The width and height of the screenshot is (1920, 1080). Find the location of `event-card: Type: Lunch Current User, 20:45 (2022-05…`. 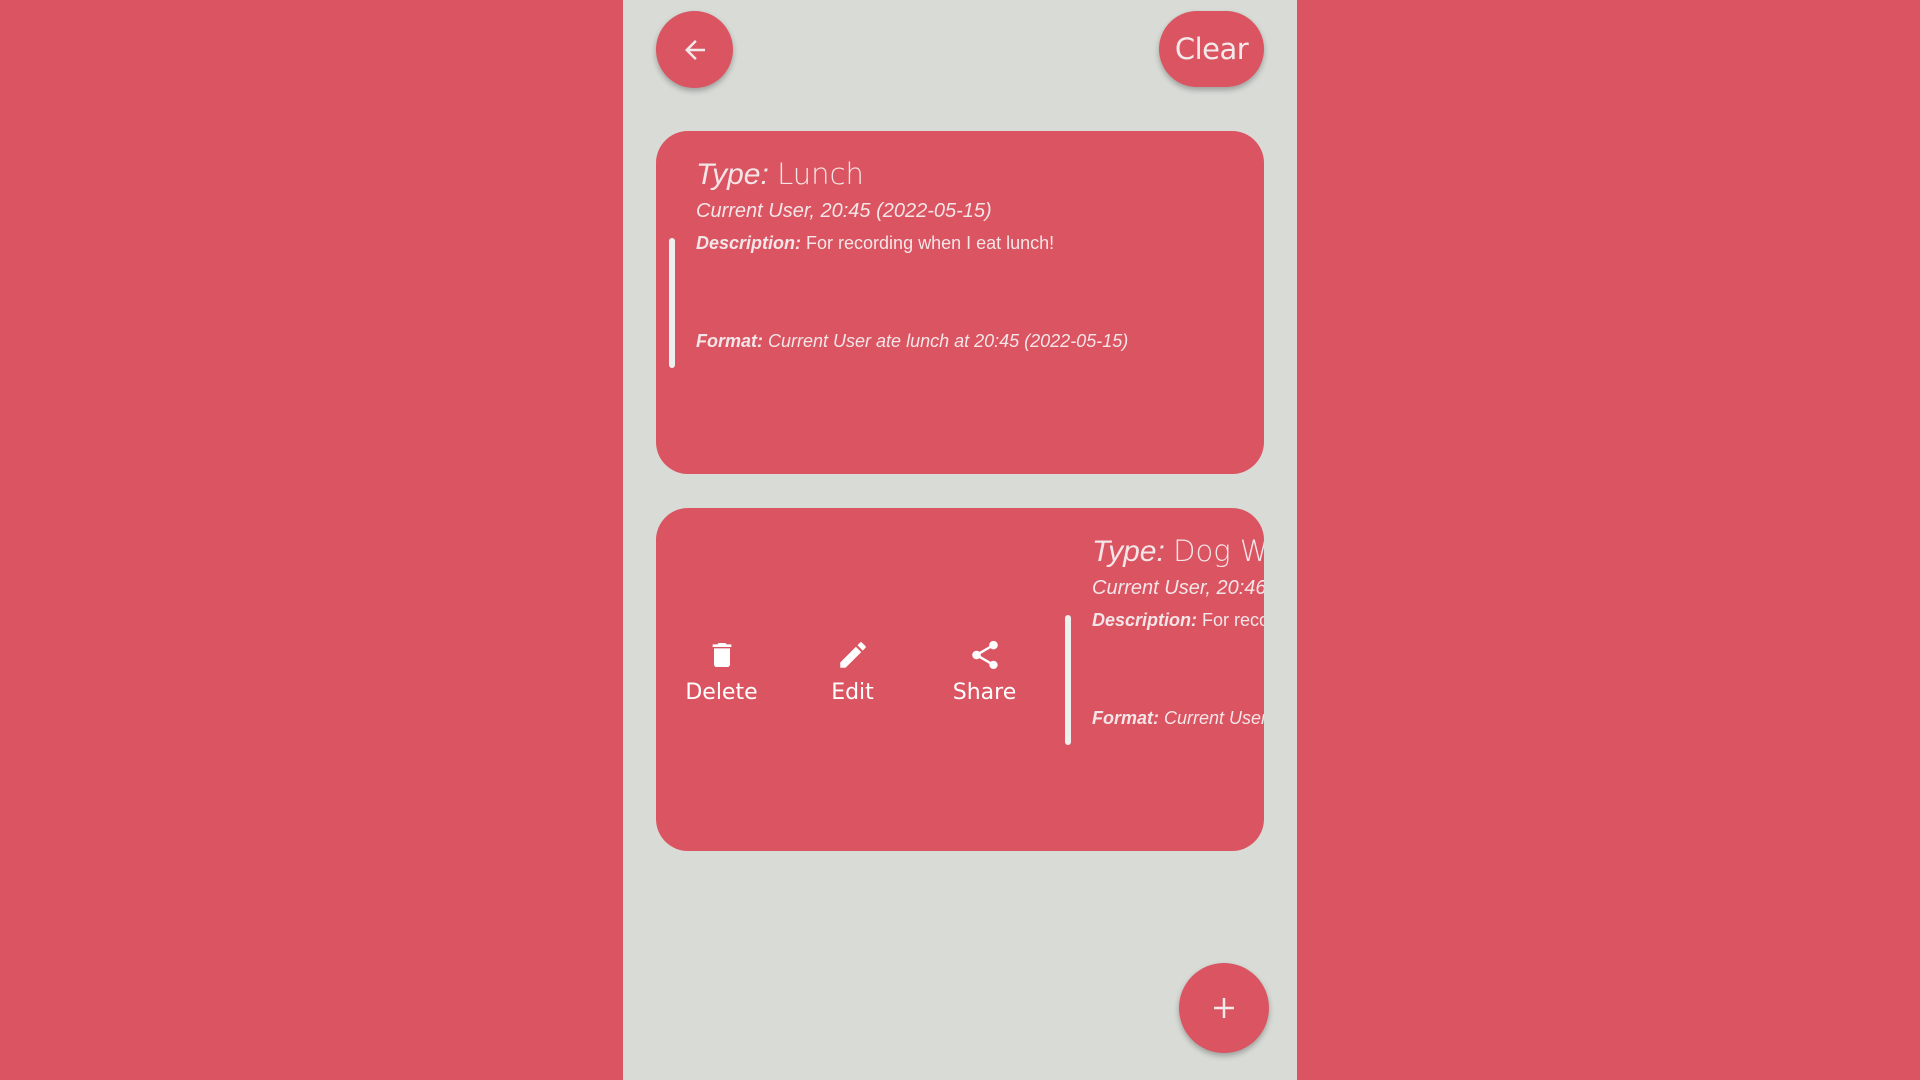

event-card: Type: Lunch Current User, 20:45 (2022-05… is located at coordinates (960, 302).